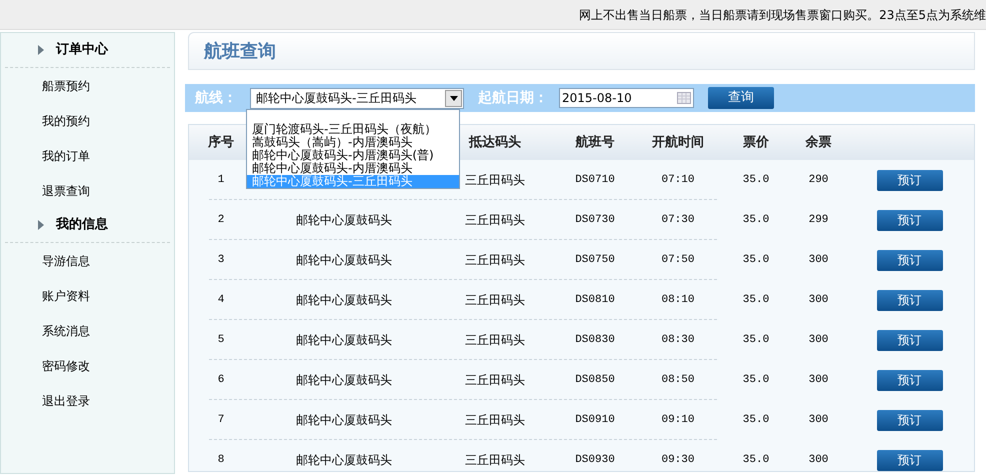  I want to click on date-value: 2015-08-10, so click(597, 98).